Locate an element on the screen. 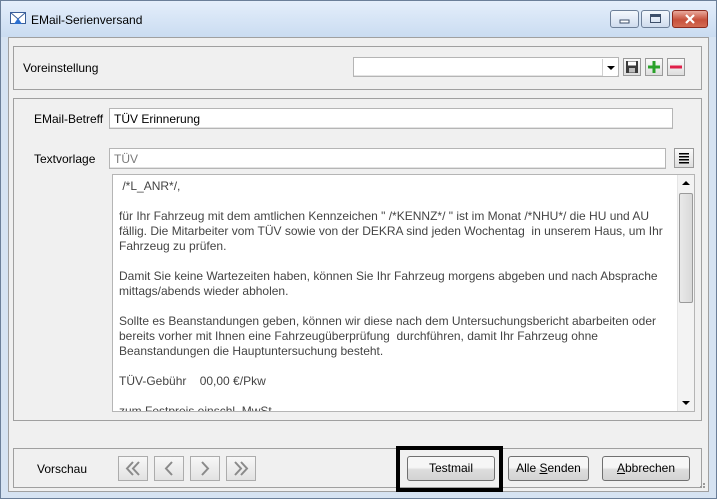  template-value: TÜV is located at coordinates (126, 159).